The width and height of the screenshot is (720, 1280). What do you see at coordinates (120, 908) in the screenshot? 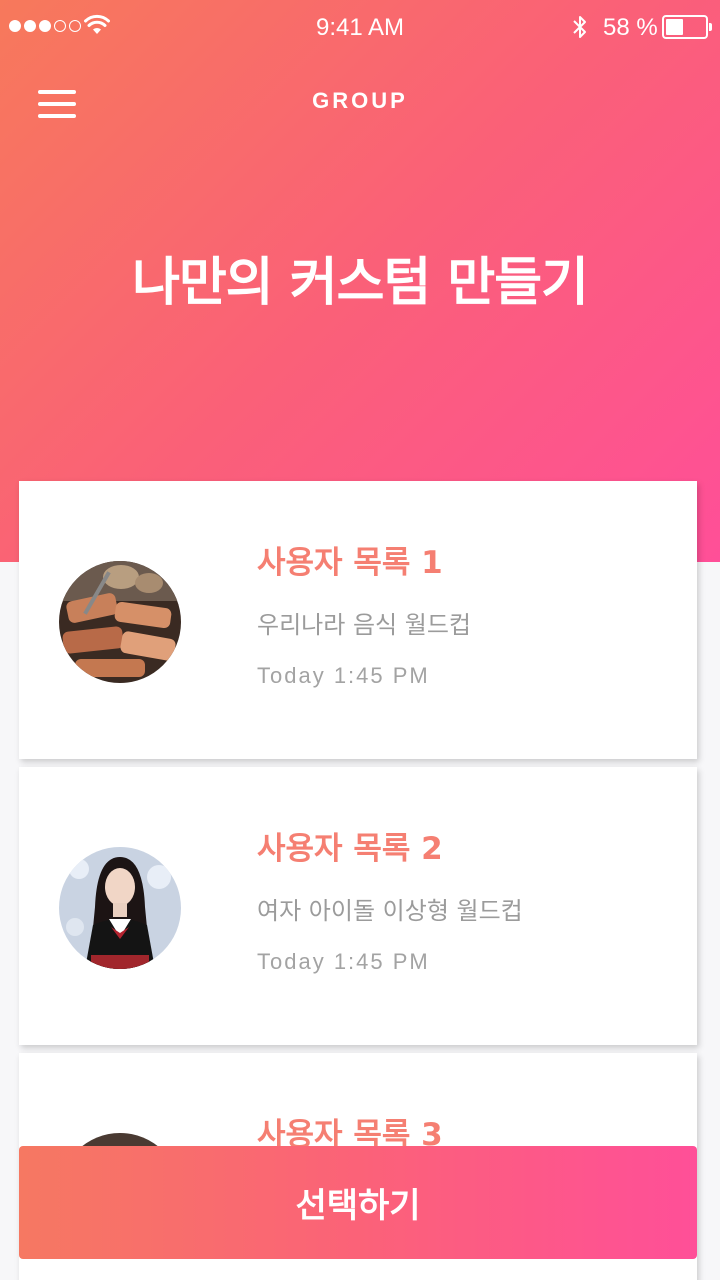
I see `idol-avatar` at bounding box center [120, 908].